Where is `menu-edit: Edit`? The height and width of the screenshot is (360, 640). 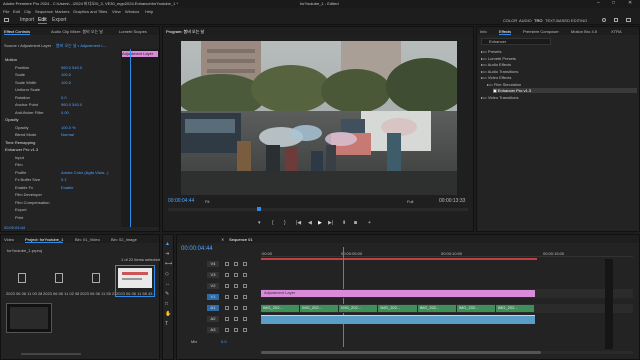 menu-edit: Edit is located at coordinates (16, 11).